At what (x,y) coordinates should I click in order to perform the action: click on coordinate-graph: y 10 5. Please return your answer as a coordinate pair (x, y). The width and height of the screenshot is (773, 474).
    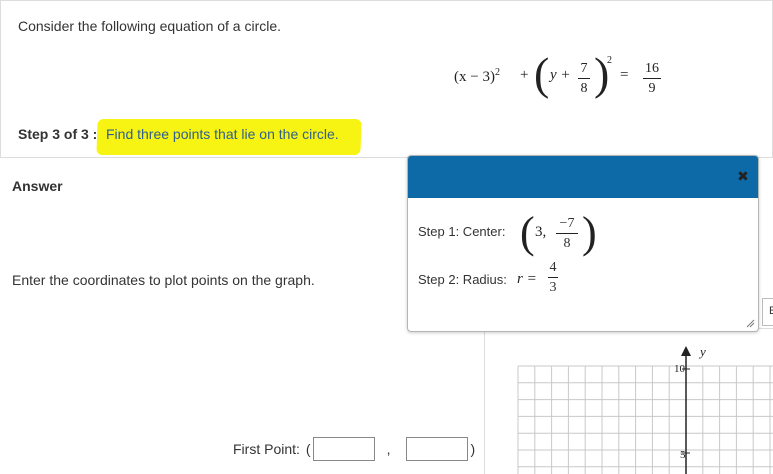
    Looking at the image, I should click on (628, 401).